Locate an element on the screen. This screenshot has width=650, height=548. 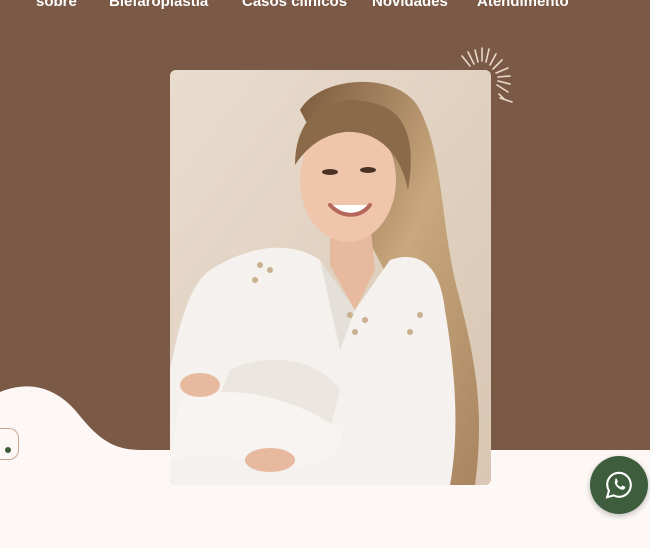
nav-link-sobre: sobre is located at coordinates (56, 6).